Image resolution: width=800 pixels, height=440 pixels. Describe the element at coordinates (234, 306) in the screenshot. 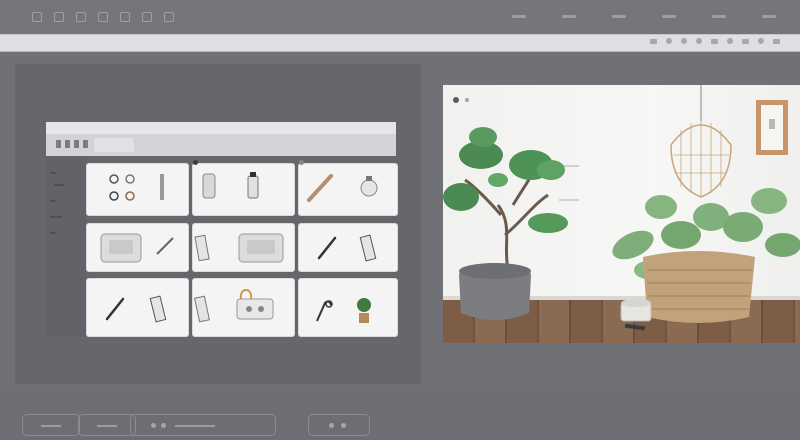

I see `cable-thumbnail` at that location.